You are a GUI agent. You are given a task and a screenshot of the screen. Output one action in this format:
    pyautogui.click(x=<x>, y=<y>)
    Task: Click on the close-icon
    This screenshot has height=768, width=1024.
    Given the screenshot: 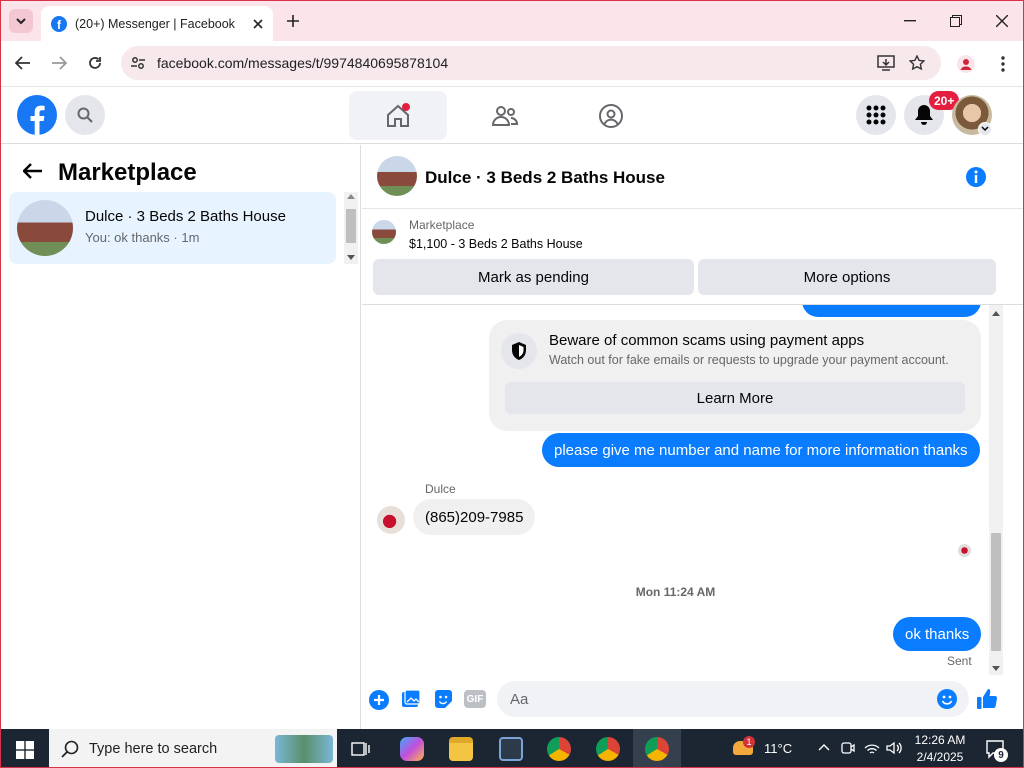 What is the action you would take?
    pyautogui.click(x=1002, y=21)
    